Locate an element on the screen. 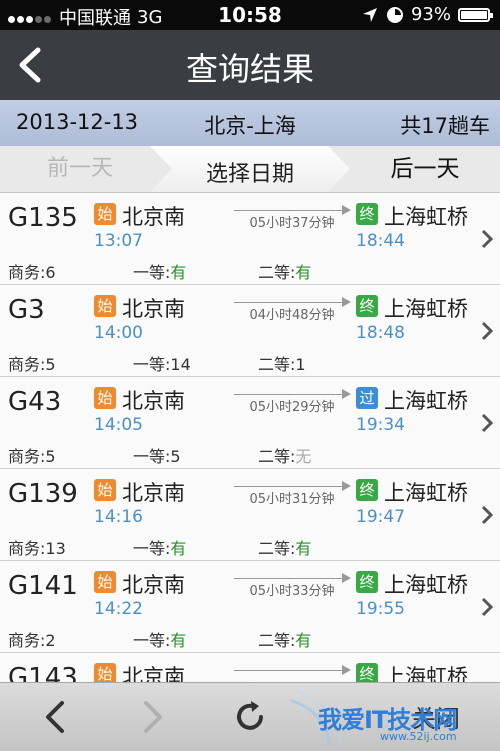 This screenshot has height=751, width=500. first-class-seat: 一等:5 is located at coordinates (157, 456).